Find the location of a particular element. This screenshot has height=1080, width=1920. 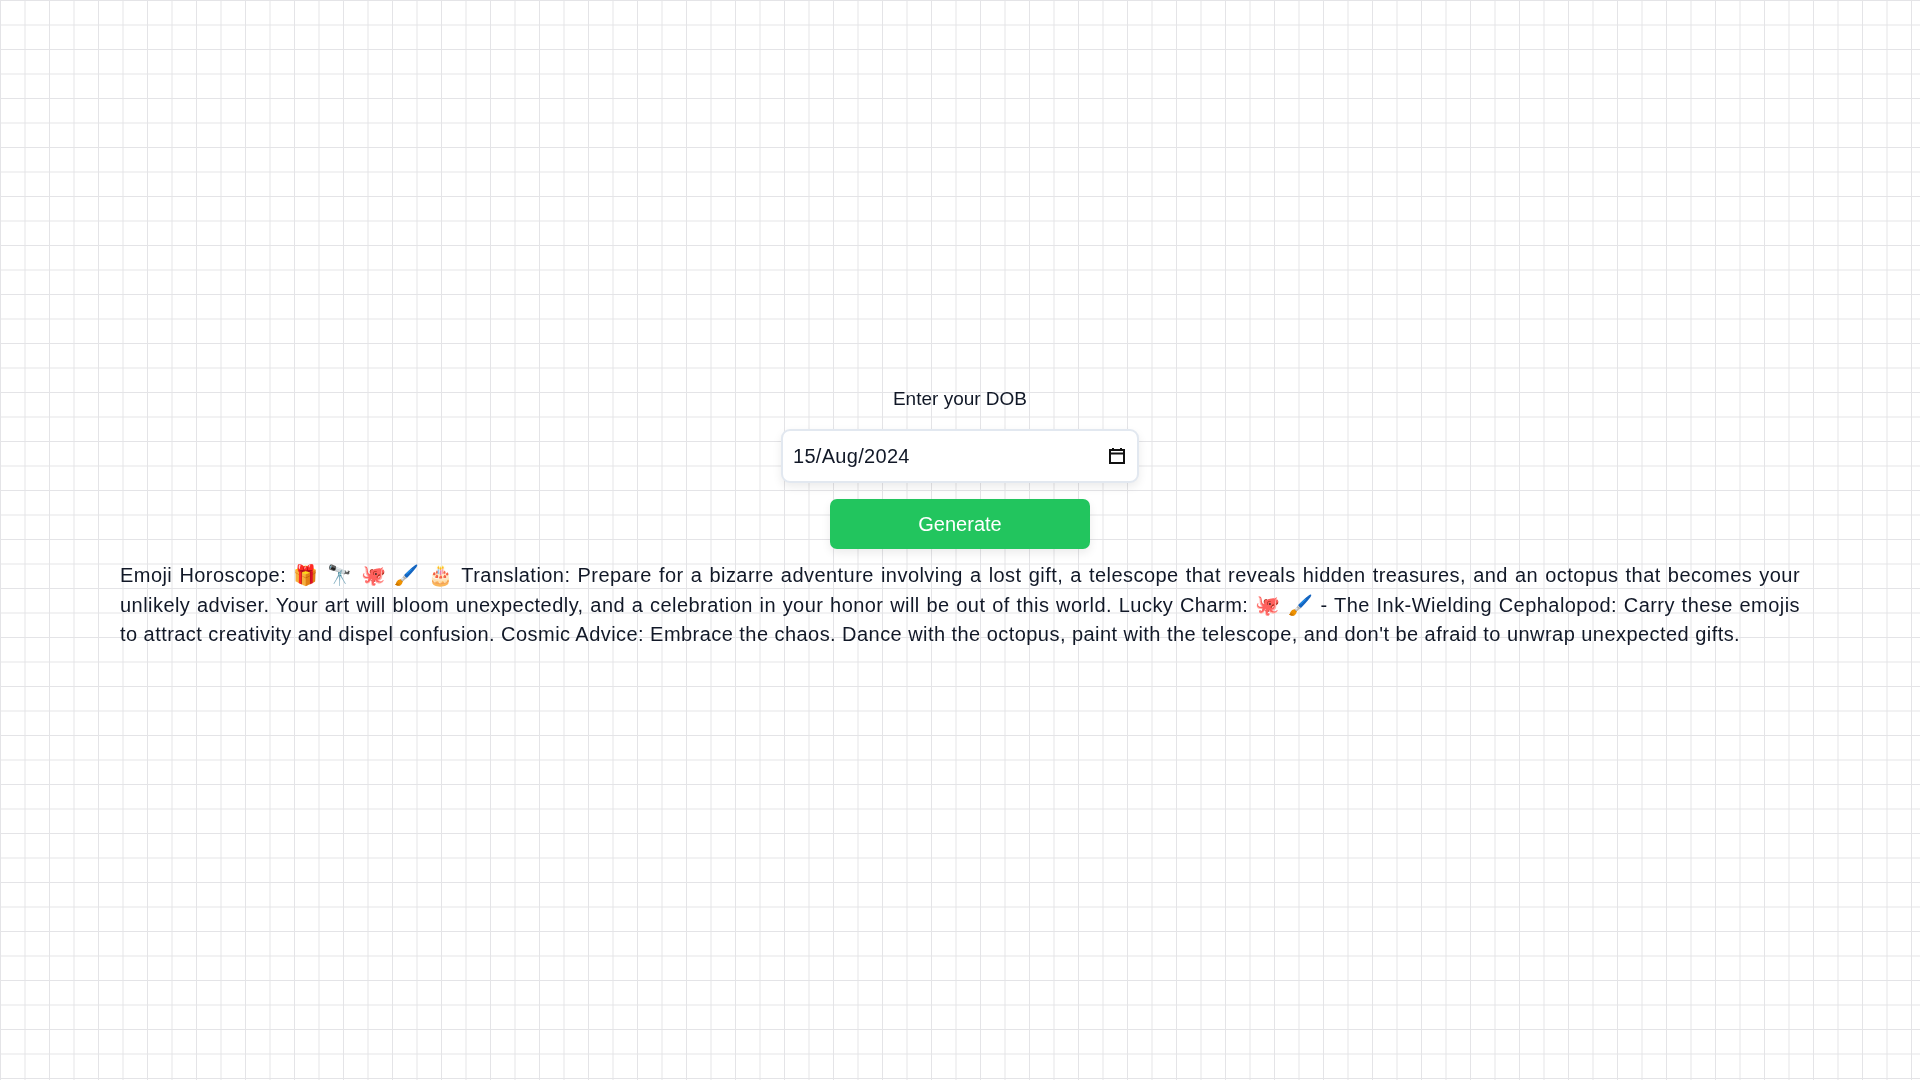

horoscope-text: Emoji Horoscope: 🎁 🔭 🐙 🖌 🎂 Translation: Prepare for a bizarre adventure involving a lost gift, a telescope that reveals hidden treasures, and an octopus that becomes your unlikely adviser. Your art will bloom unexpectedly, and a celebration in your honor will be out of this world. Lucky Charm: 🐙 🖌 - The Ink-Wielding Cephalopod: Carry these emojis to attract creativity and dispel confusion. Cosmic Advice: Embrace the chaos. Dance with the octopus, paint with the telescope, and don't be afraid to unwrap unexpected gifts. is located at coordinates (960, 605).